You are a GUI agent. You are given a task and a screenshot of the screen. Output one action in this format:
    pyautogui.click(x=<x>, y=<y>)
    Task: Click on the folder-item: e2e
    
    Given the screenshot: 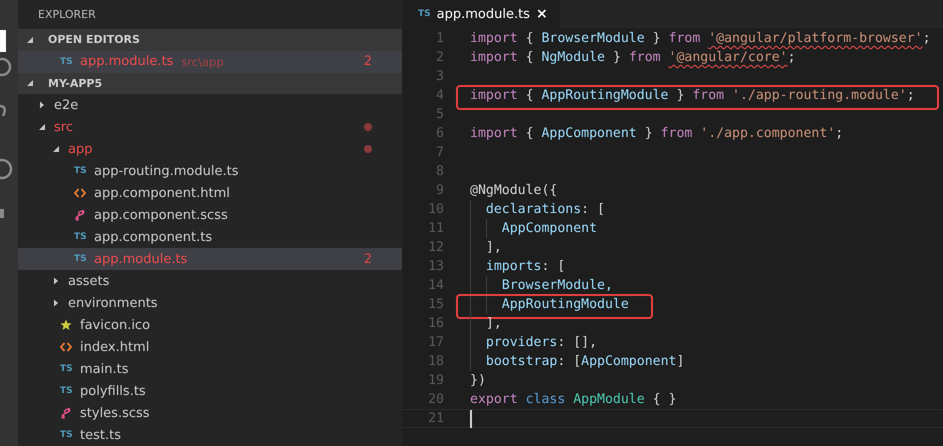 What is the action you would take?
    pyautogui.click(x=210, y=105)
    